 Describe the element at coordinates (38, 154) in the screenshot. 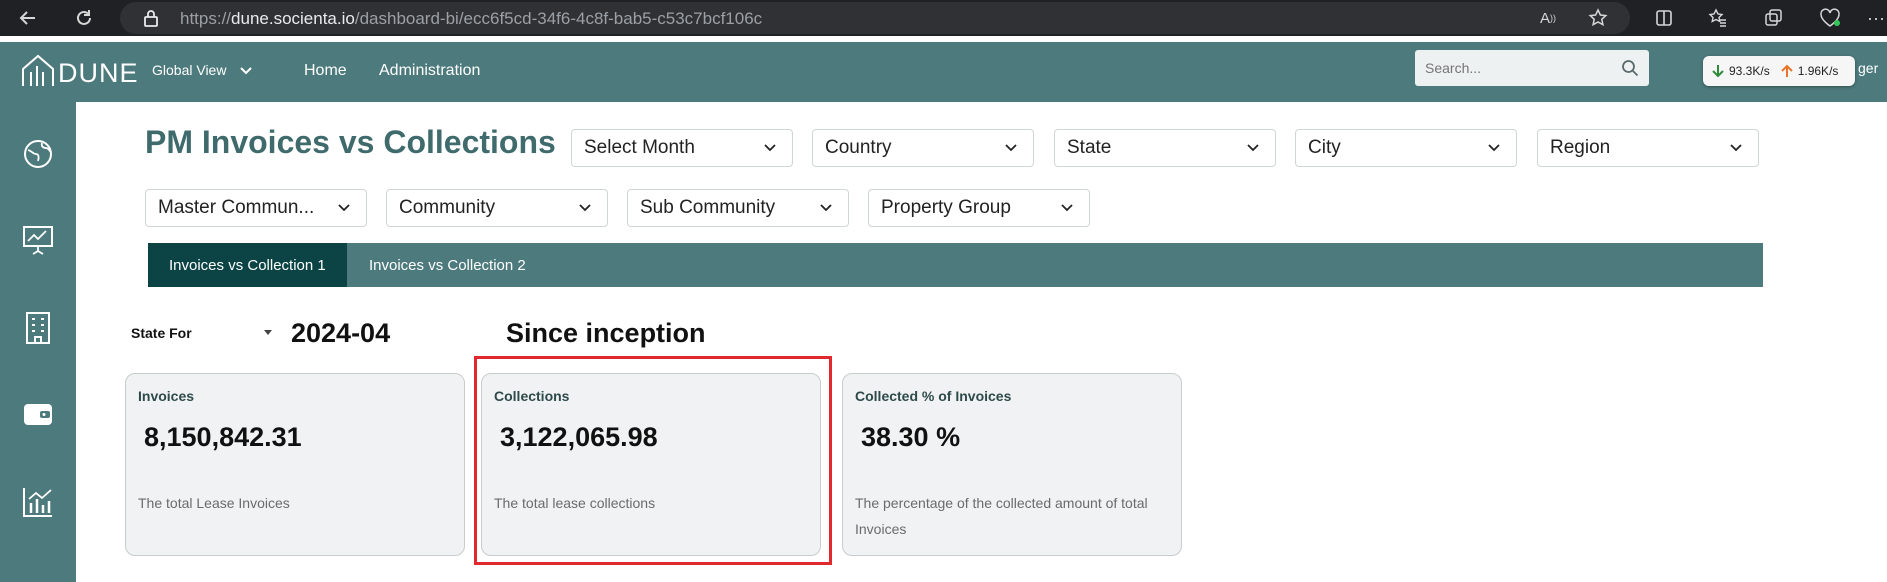

I see `globe-icon` at that location.